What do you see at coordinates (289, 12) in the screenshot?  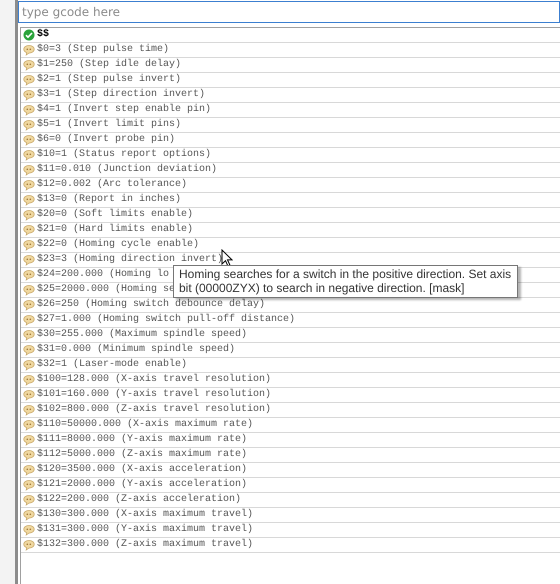 I see `command-field: type gcode here` at bounding box center [289, 12].